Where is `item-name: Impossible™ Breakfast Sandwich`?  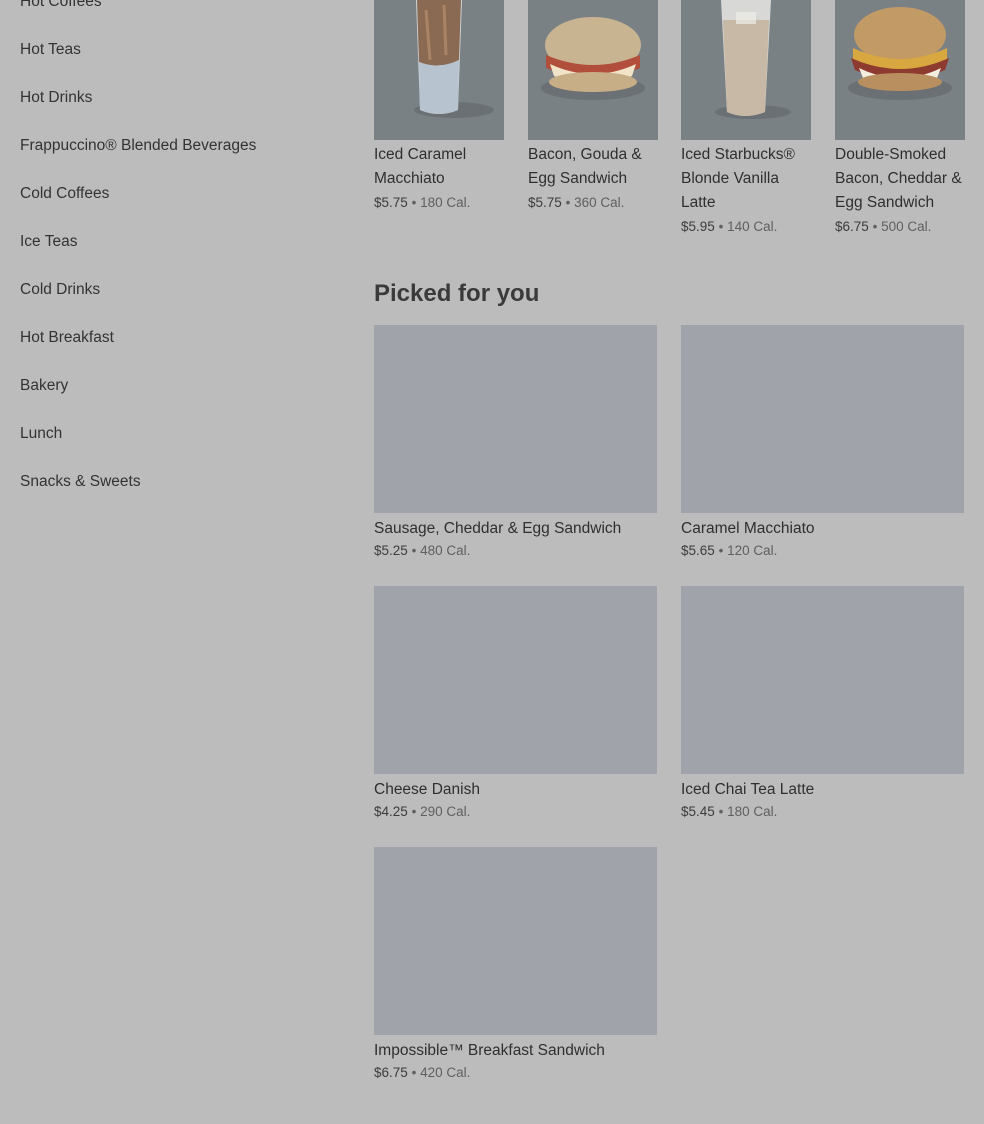 item-name: Impossible™ Breakfast Sandwich is located at coordinates (489, 1051).